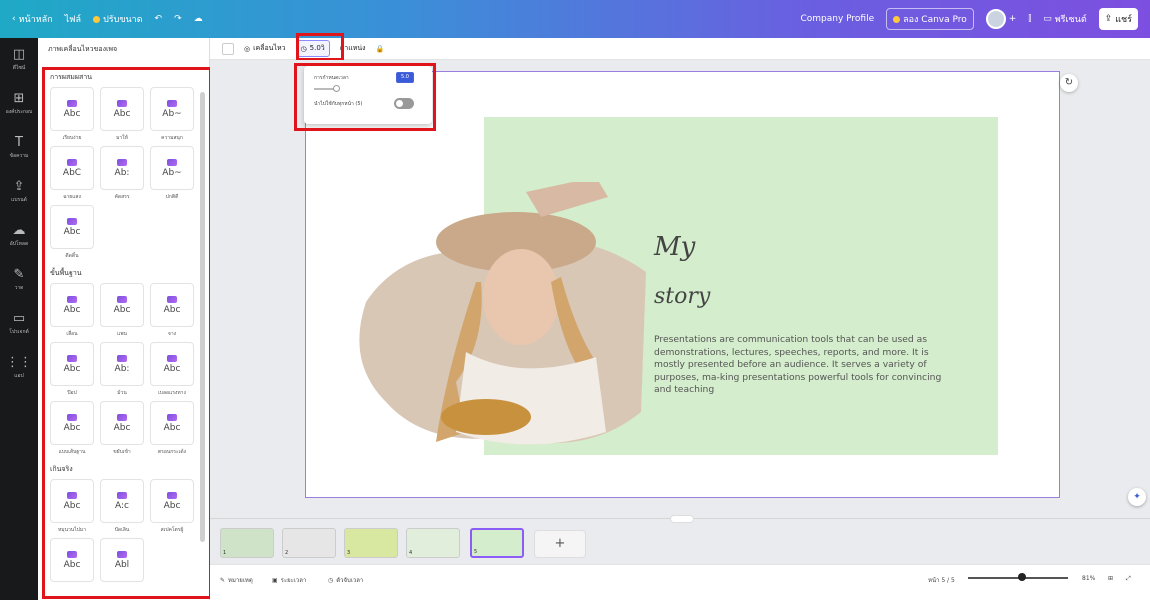 The height and width of the screenshot is (600, 1150). What do you see at coordinates (497, 543) in the screenshot?
I see `page-thumbnail: 5` at bounding box center [497, 543].